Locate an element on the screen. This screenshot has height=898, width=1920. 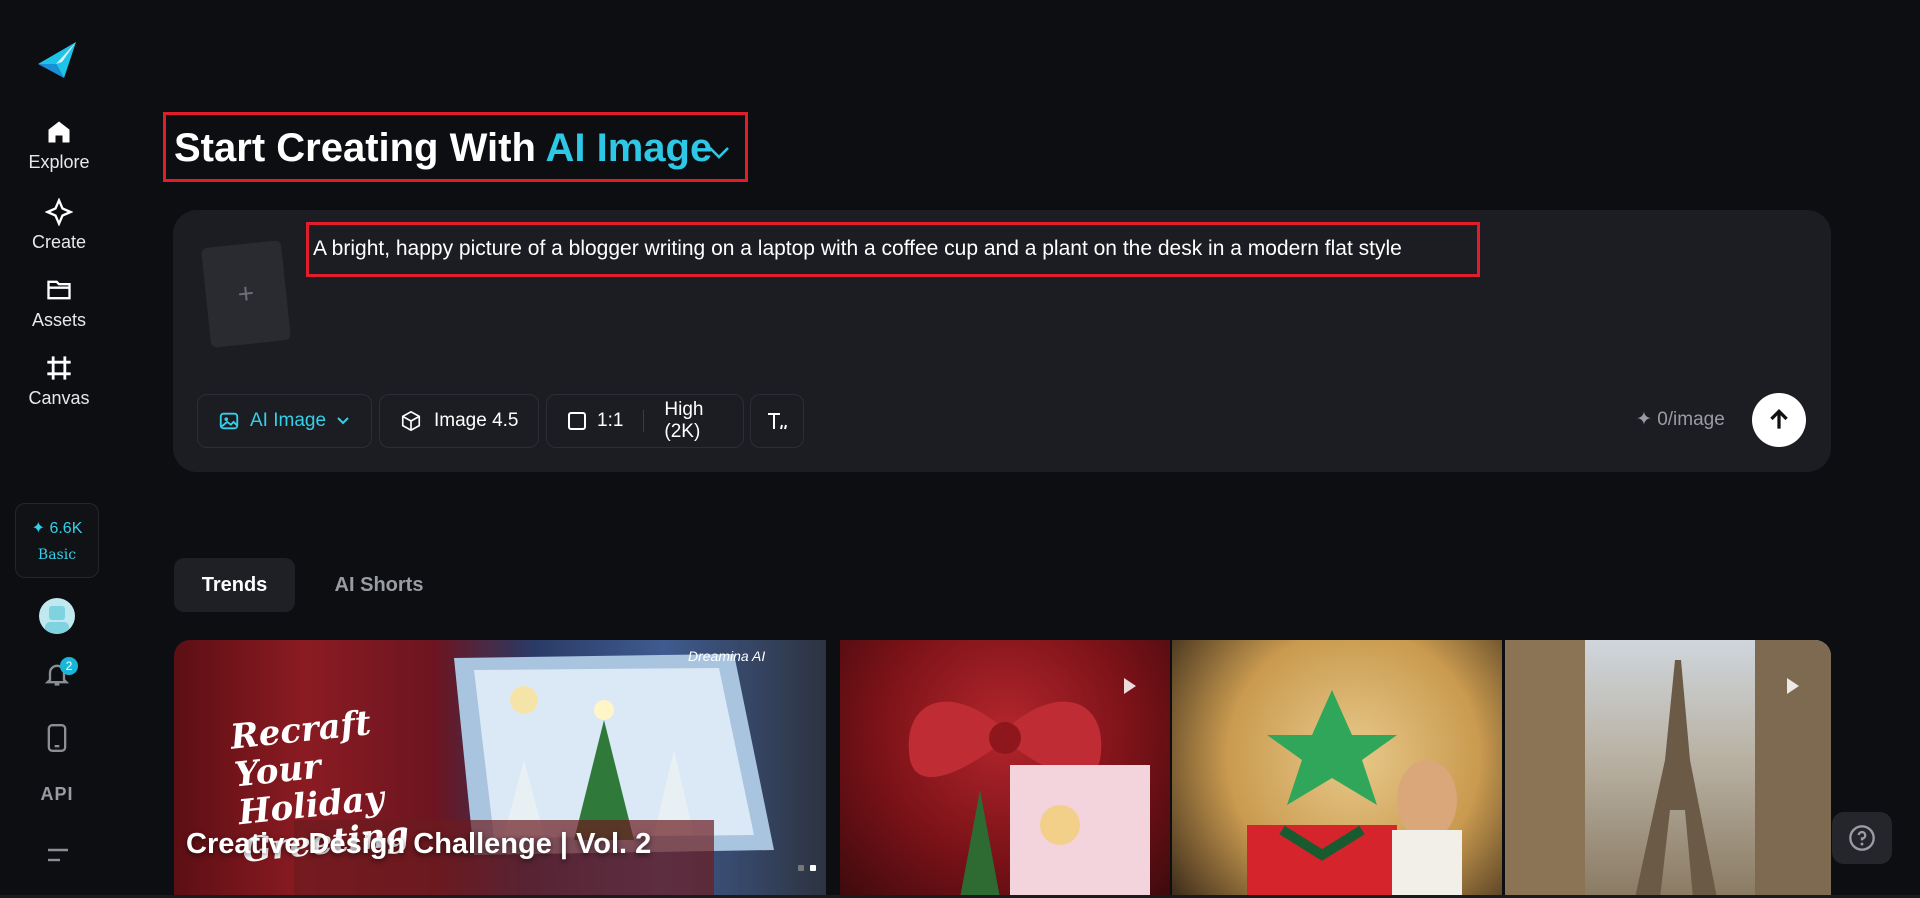
help-button is located at coordinates (1862, 838).